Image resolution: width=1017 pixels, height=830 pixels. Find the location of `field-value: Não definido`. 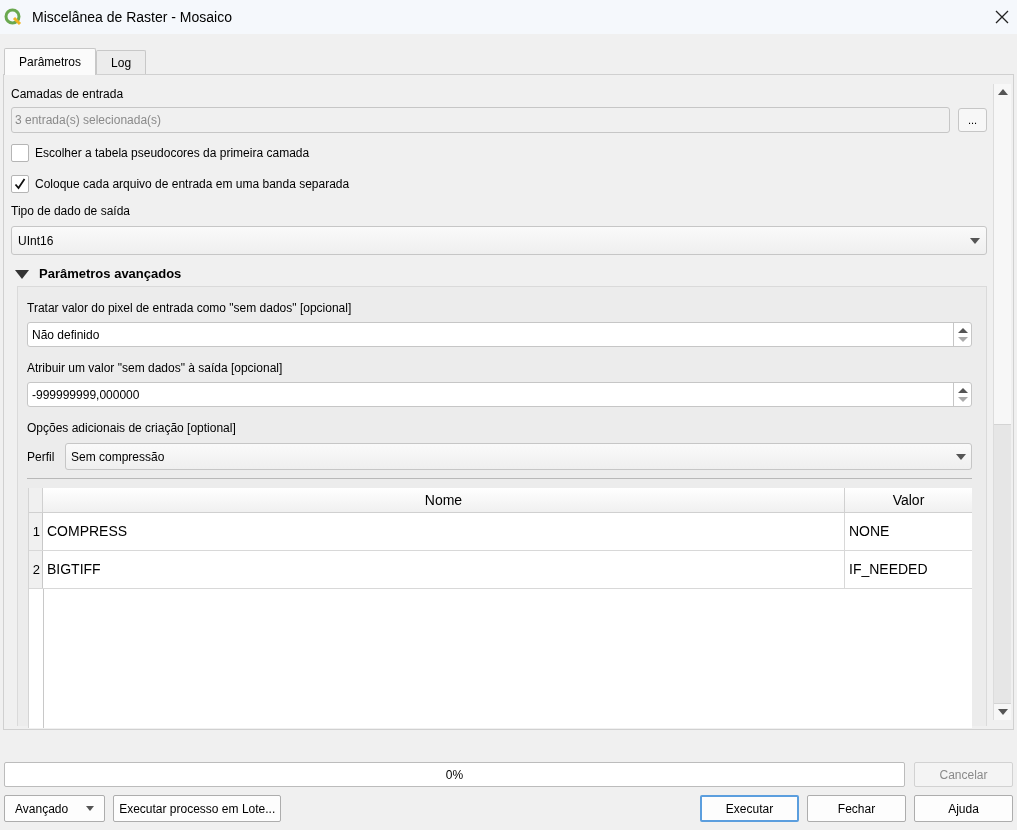

field-value: Não definido is located at coordinates (66, 335).